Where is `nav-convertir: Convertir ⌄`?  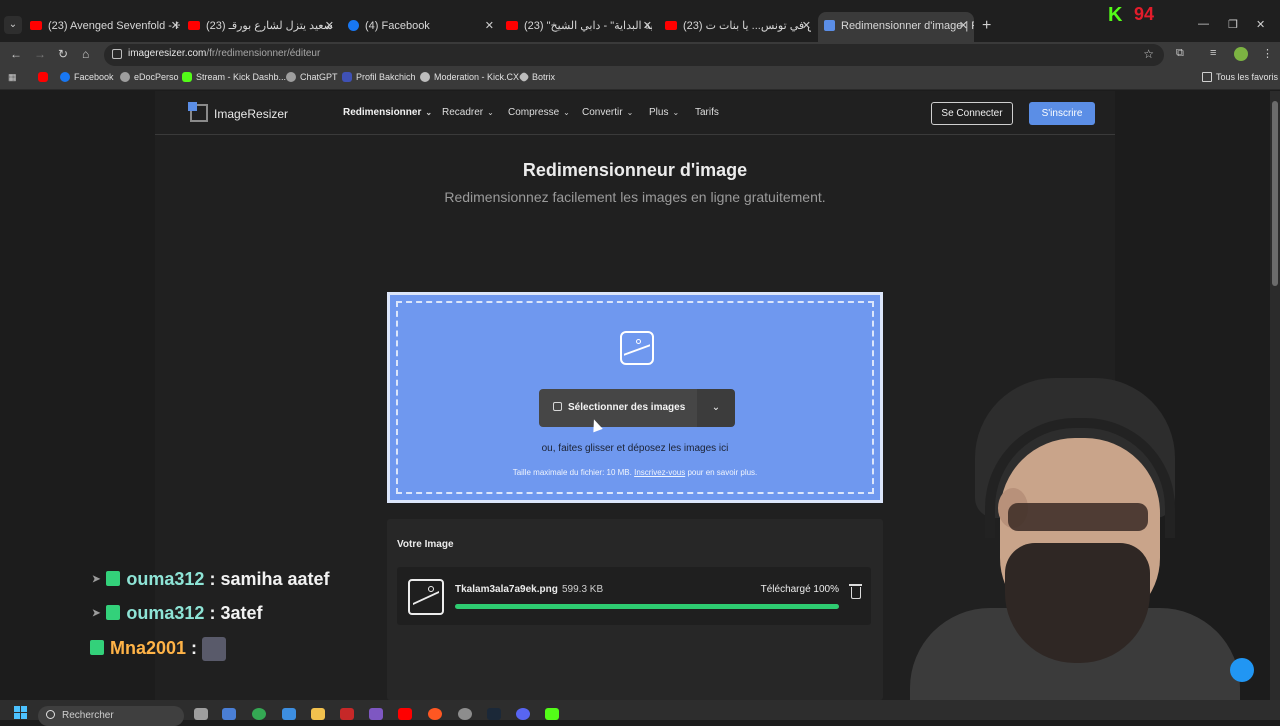
nav-convertir: Convertir ⌄ is located at coordinates (607, 112).